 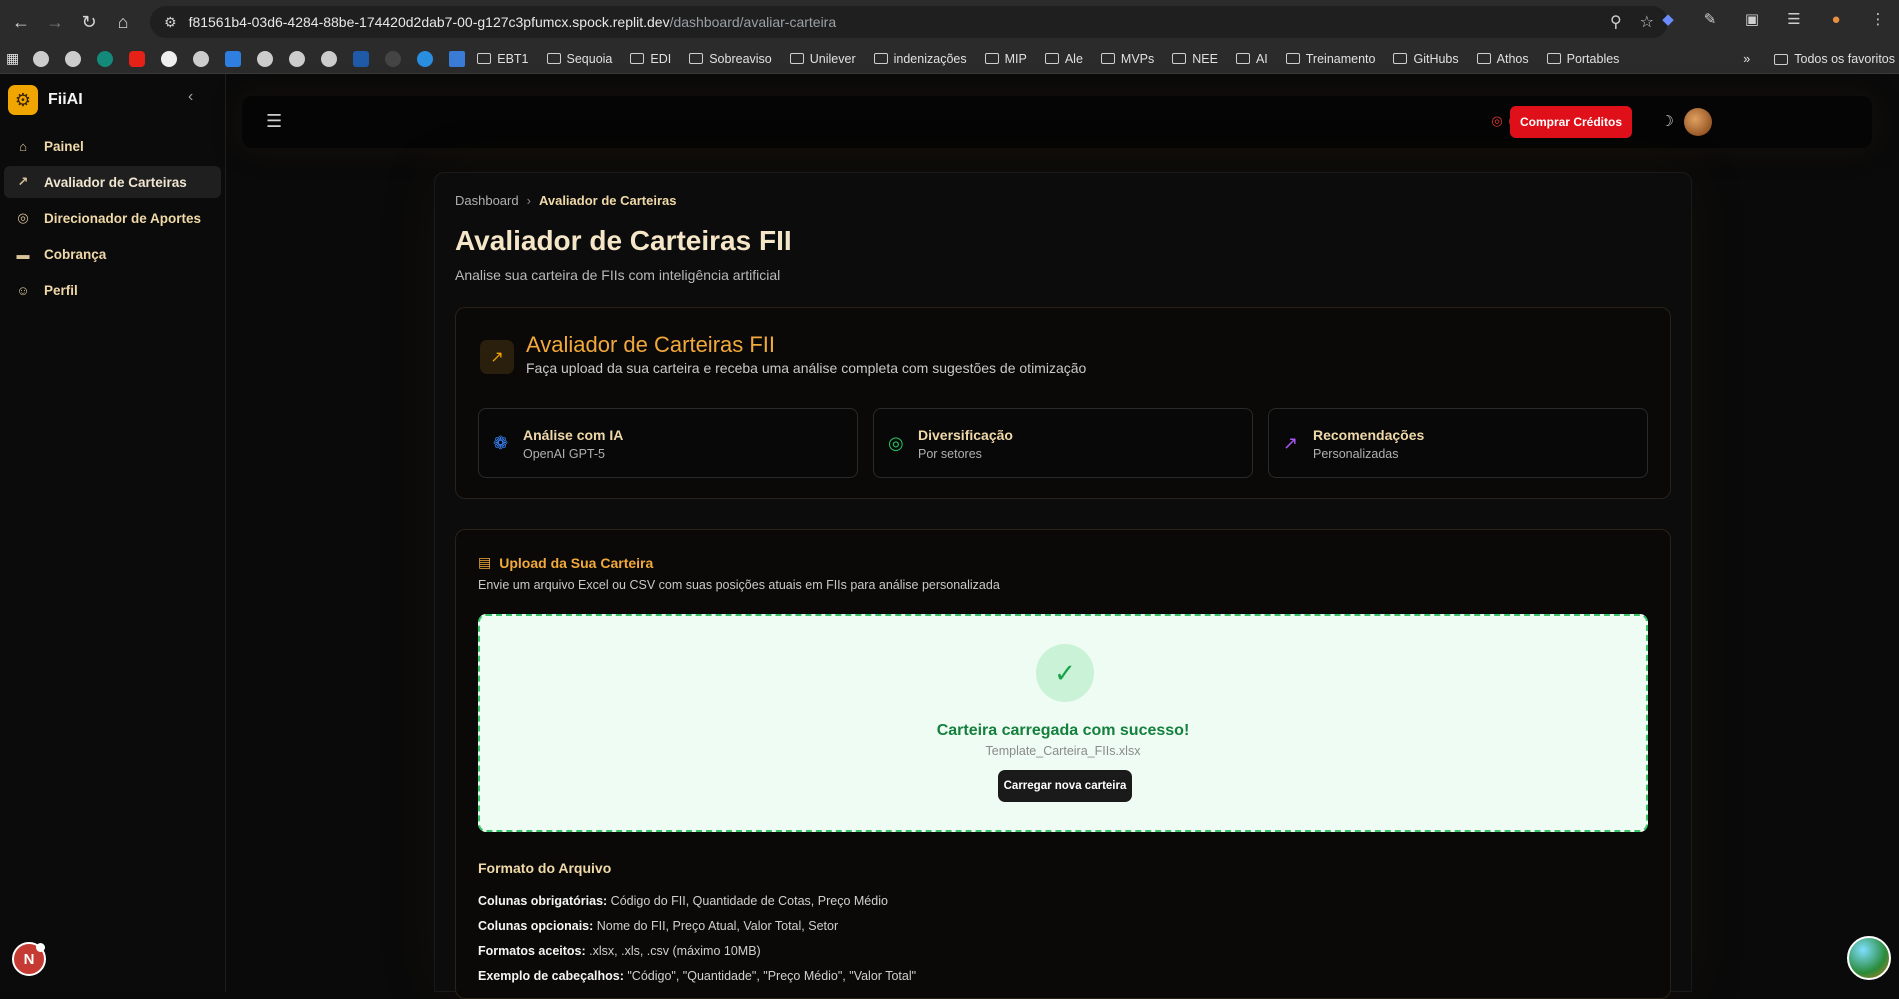 I want to click on theme-toggle-icon: ☽, so click(x=1667, y=121).